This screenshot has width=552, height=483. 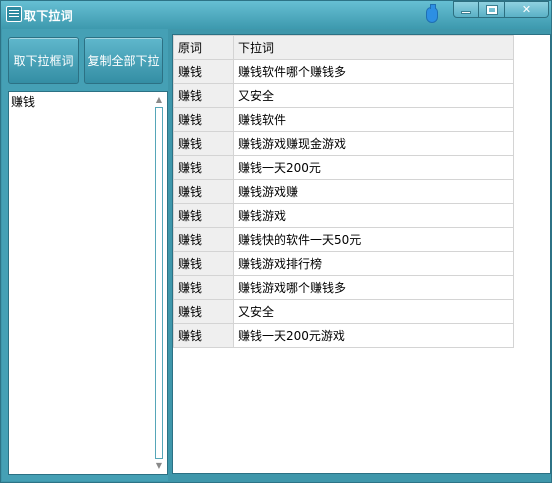 I want to click on skin-icon, so click(x=432, y=13).